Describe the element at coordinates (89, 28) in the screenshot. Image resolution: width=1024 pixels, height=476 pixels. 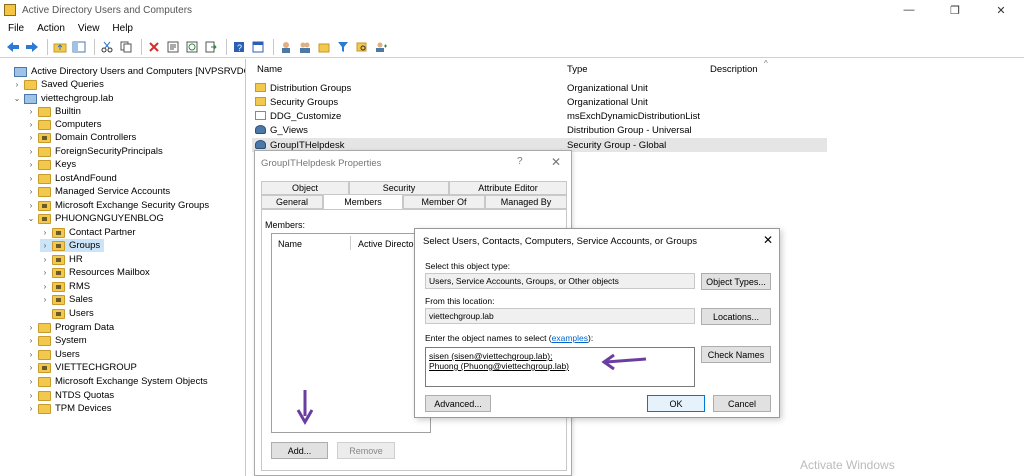
I see `menu-view: View` at that location.